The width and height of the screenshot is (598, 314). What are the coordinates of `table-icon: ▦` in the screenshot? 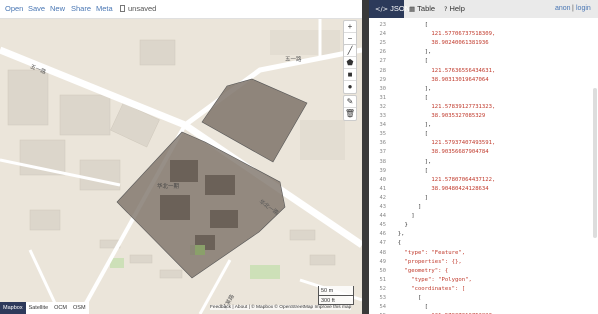 It's located at (412, 9).